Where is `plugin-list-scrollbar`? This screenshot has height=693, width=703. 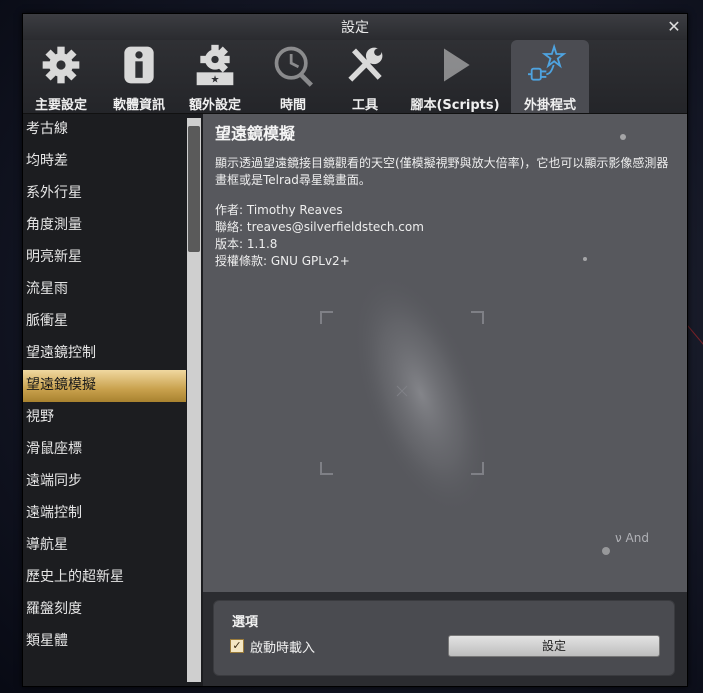
plugin-list-scrollbar is located at coordinates (194, 400).